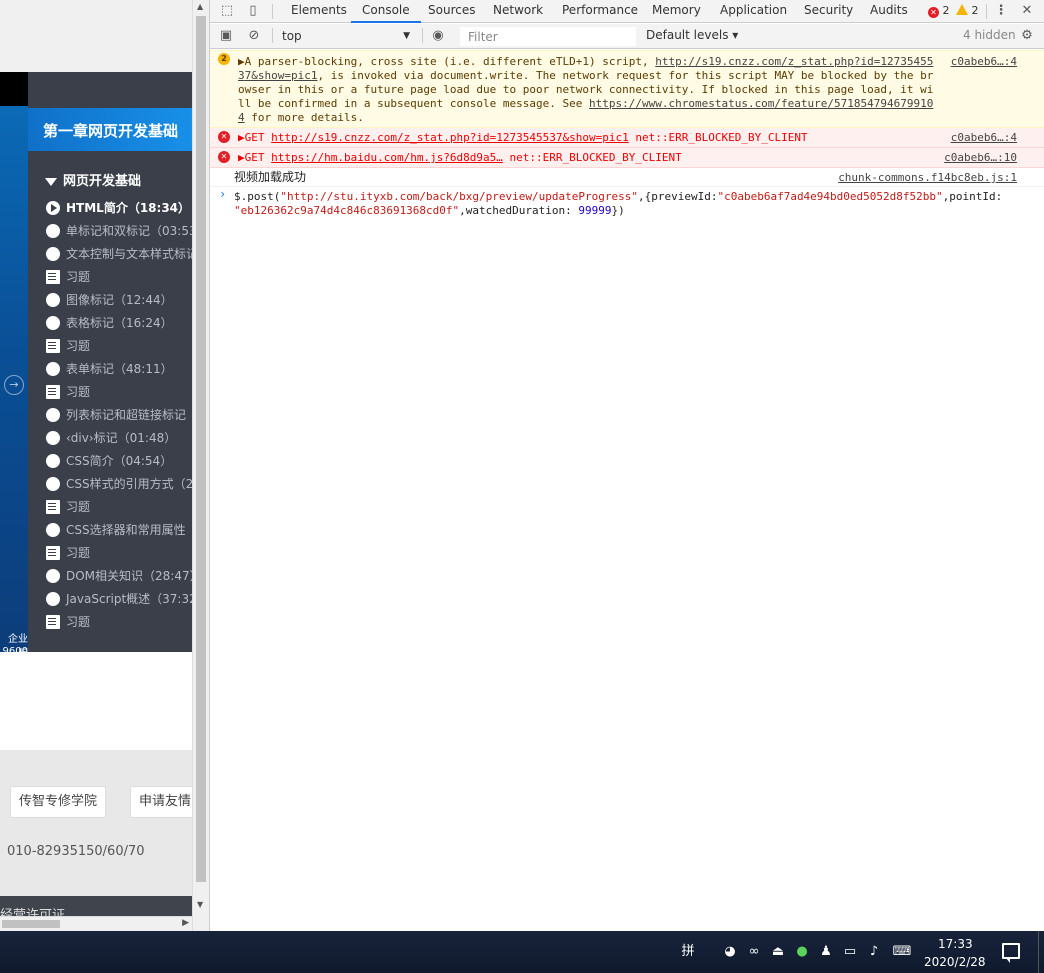 The height and width of the screenshot is (973, 1044). Describe the element at coordinates (828, 11) in the screenshot. I see `tab-security: Security` at that location.